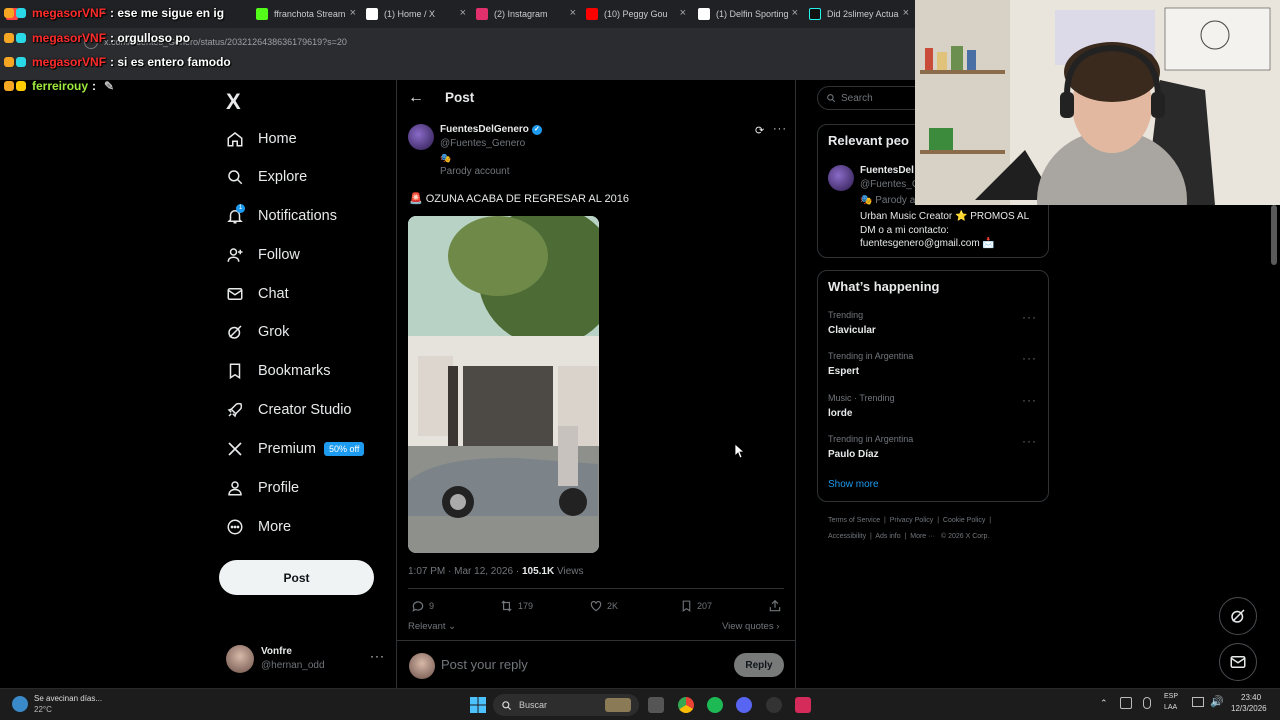 This screenshot has height=720, width=1280. Describe the element at coordinates (964, 520) in the screenshot. I see `cookie-link: Cookie Policy` at that location.